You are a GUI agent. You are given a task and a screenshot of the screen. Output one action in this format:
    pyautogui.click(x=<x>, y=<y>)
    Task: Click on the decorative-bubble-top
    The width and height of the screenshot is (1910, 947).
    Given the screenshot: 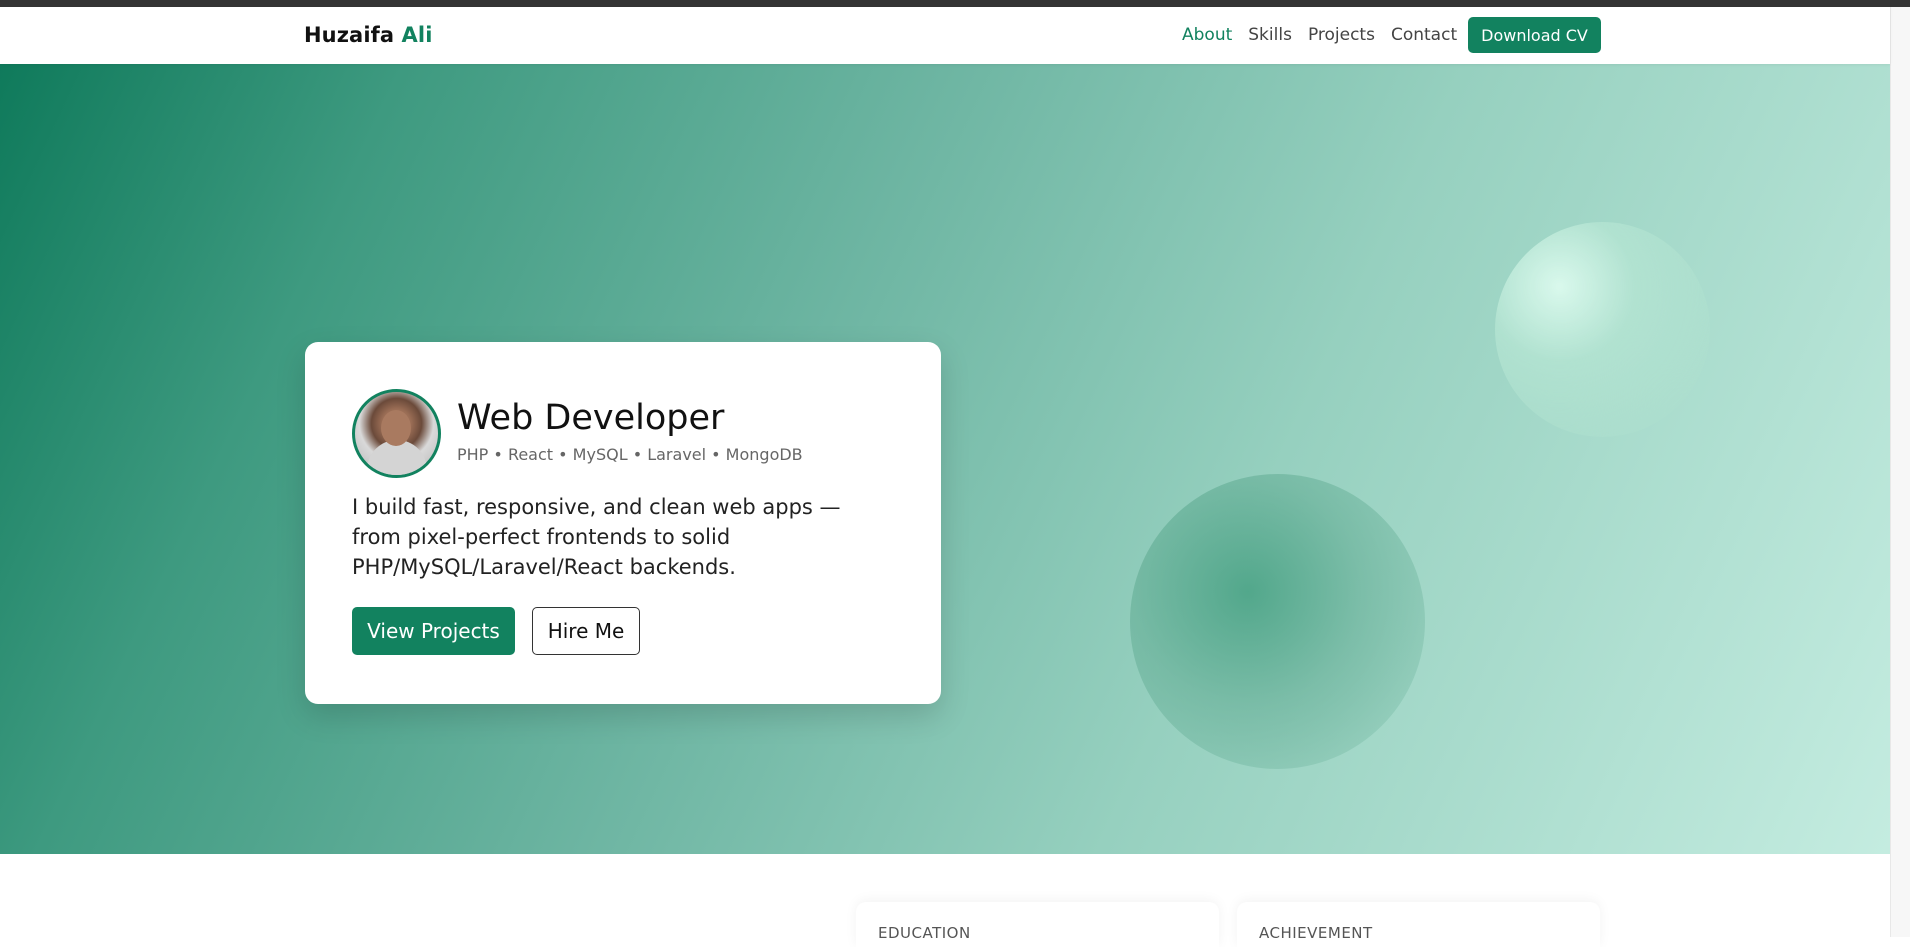 What is the action you would take?
    pyautogui.click(x=1602, y=329)
    